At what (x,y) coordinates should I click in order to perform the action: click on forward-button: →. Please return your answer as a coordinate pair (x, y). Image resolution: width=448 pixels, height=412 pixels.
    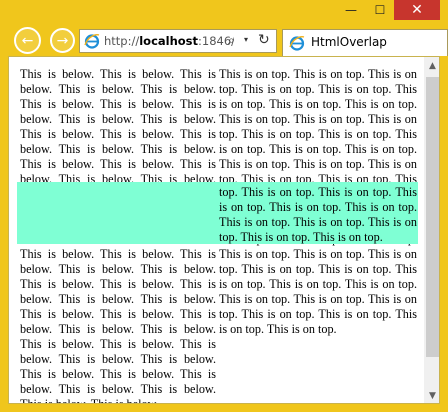
    Looking at the image, I should click on (62, 40).